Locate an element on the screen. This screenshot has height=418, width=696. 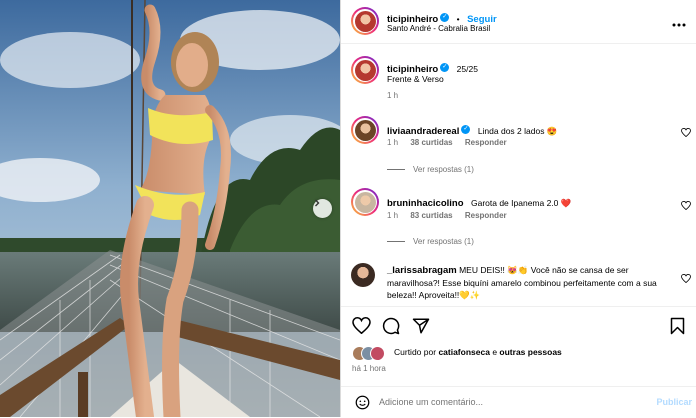
caption-text-2: Frente & Verso is located at coordinates (415, 79).